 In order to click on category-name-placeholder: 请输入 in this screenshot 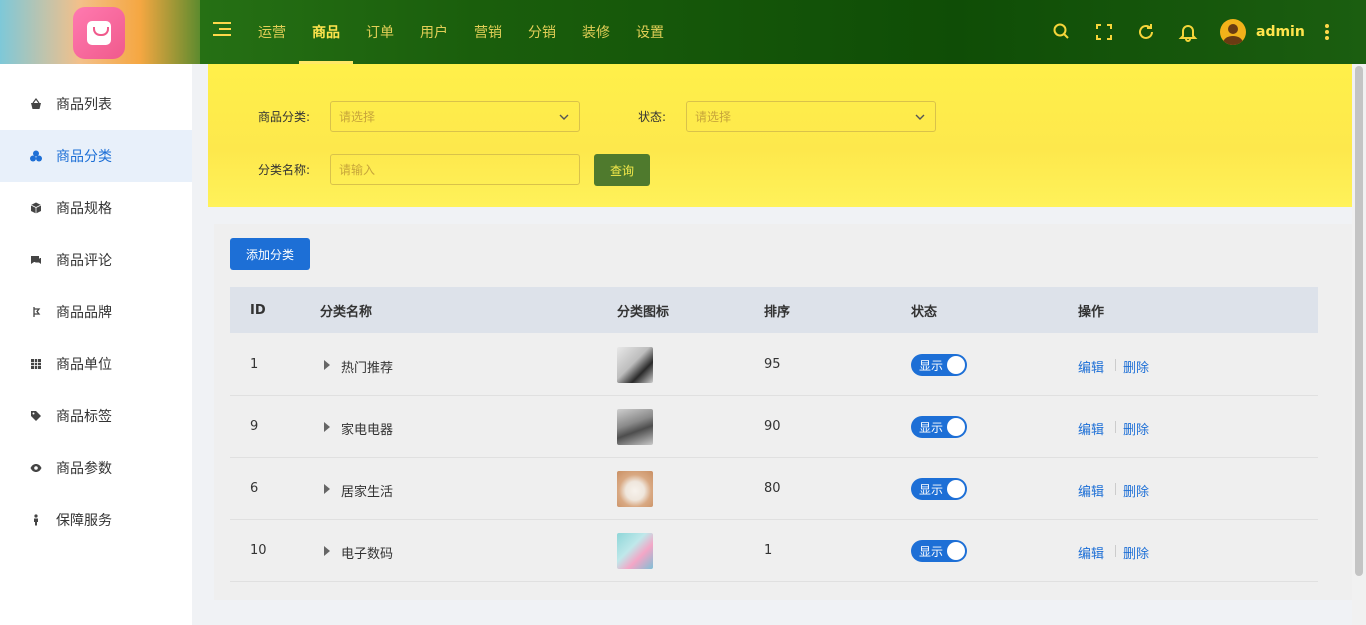, I will do `click(357, 170)`.